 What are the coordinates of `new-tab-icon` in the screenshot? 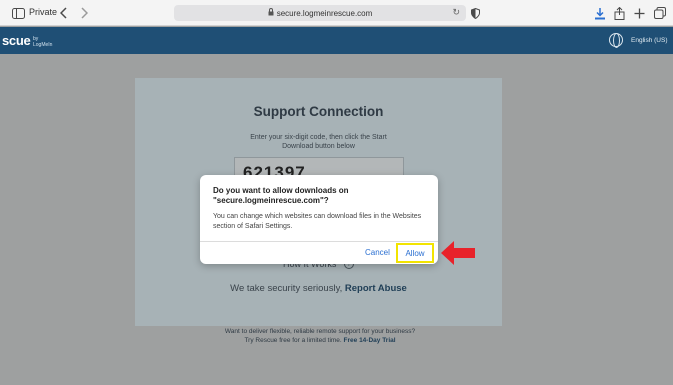 It's located at (639, 13).